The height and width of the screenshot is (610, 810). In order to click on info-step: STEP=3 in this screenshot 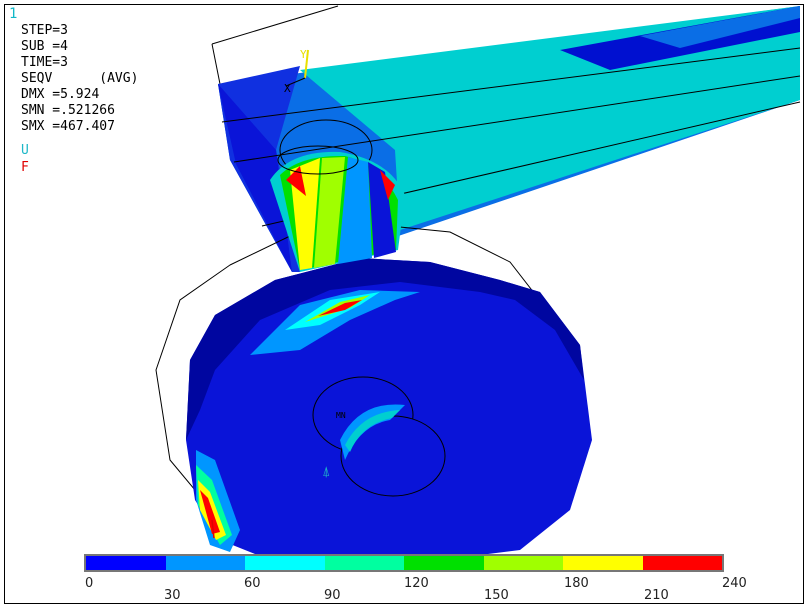, I will do `click(44, 30)`.